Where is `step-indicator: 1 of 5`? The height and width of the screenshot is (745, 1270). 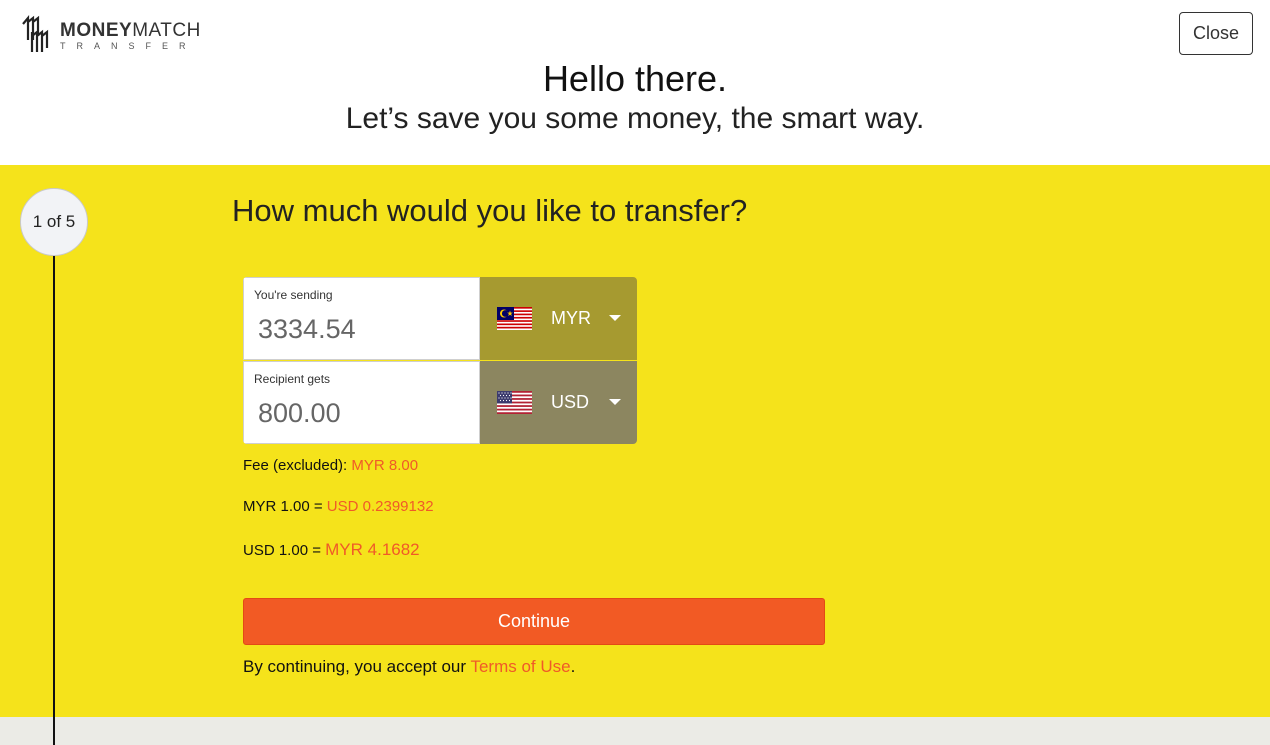 step-indicator: 1 of 5 is located at coordinates (54, 222).